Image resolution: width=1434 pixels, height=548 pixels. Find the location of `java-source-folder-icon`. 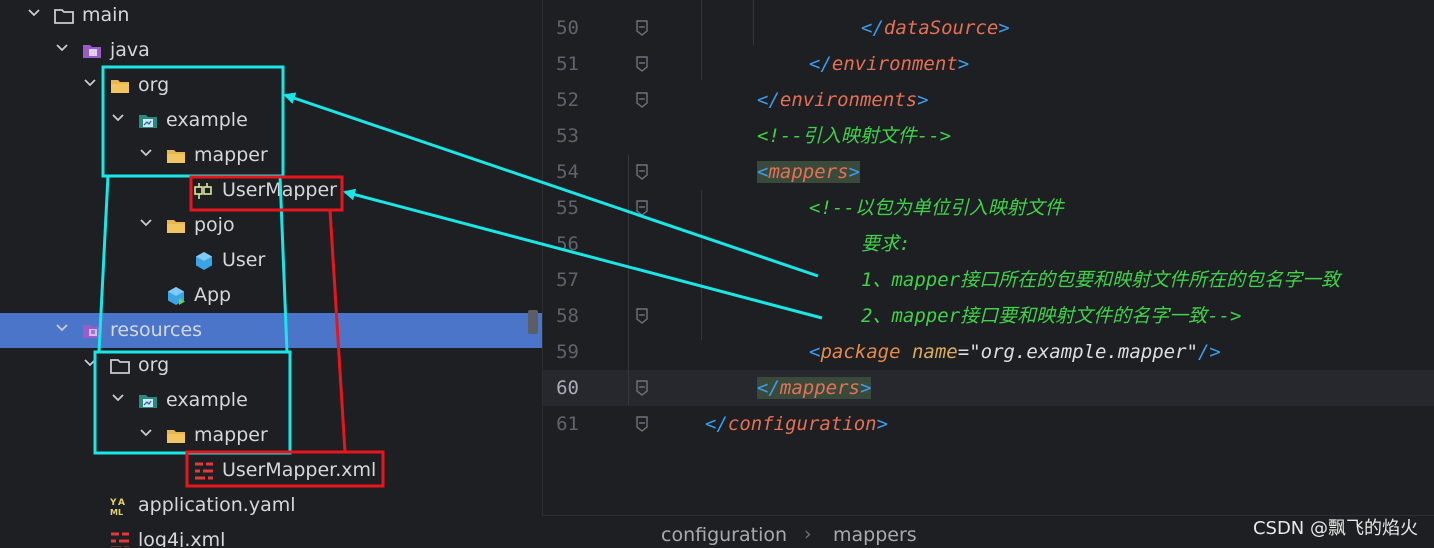

java-source-folder-icon is located at coordinates (92, 51).